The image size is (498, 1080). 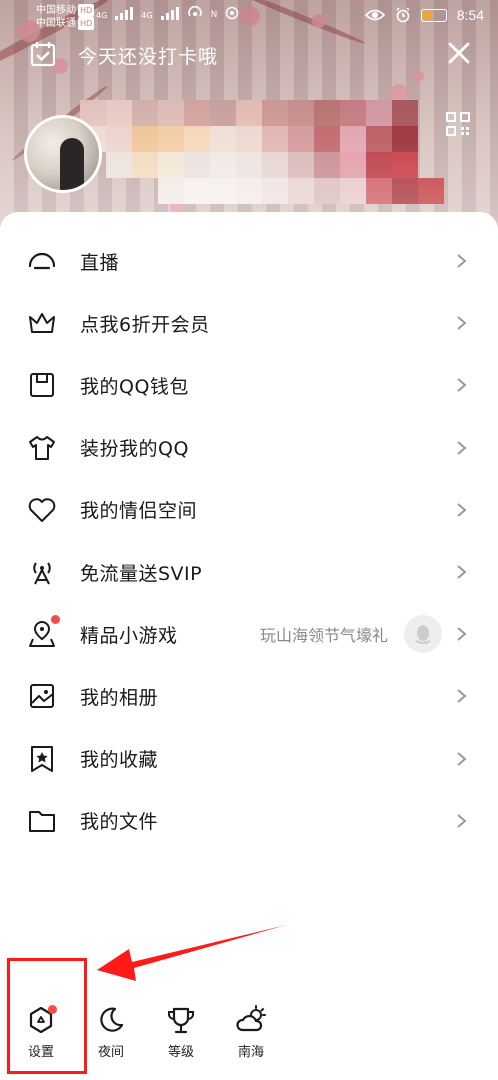 I want to click on menu-item-favorites: 我的收藏, so click(x=249, y=759).